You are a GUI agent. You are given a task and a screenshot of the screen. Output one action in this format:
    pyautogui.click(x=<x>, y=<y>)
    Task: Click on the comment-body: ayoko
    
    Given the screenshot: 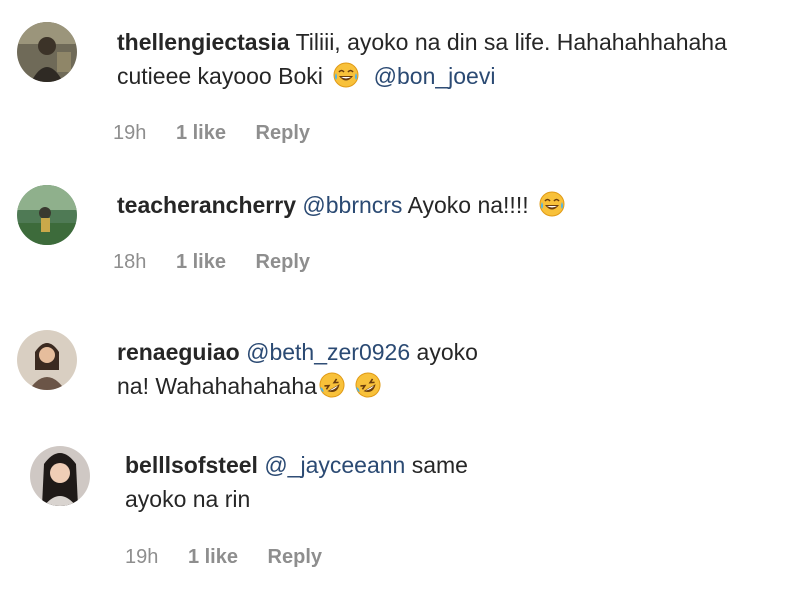 What is the action you would take?
    pyautogui.click(x=447, y=352)
    